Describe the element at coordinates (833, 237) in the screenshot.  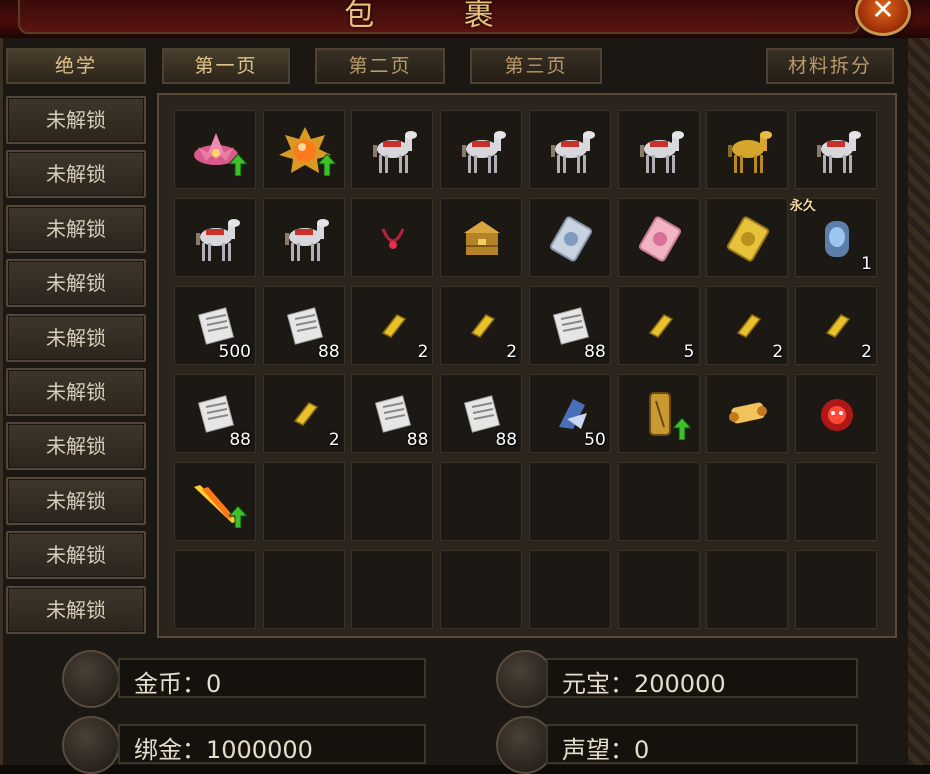
I see `inventory-slot: 1 永久` at that location.